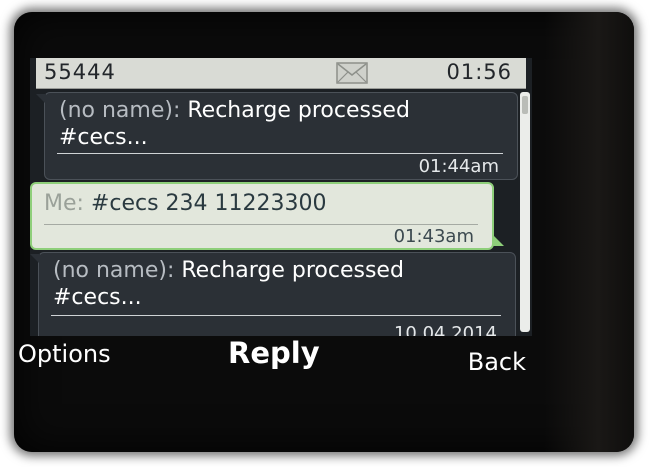 The height and width of the screenshot is (467, 650). I want to click on message-timestamp: 01:43am, so click(433, 236).